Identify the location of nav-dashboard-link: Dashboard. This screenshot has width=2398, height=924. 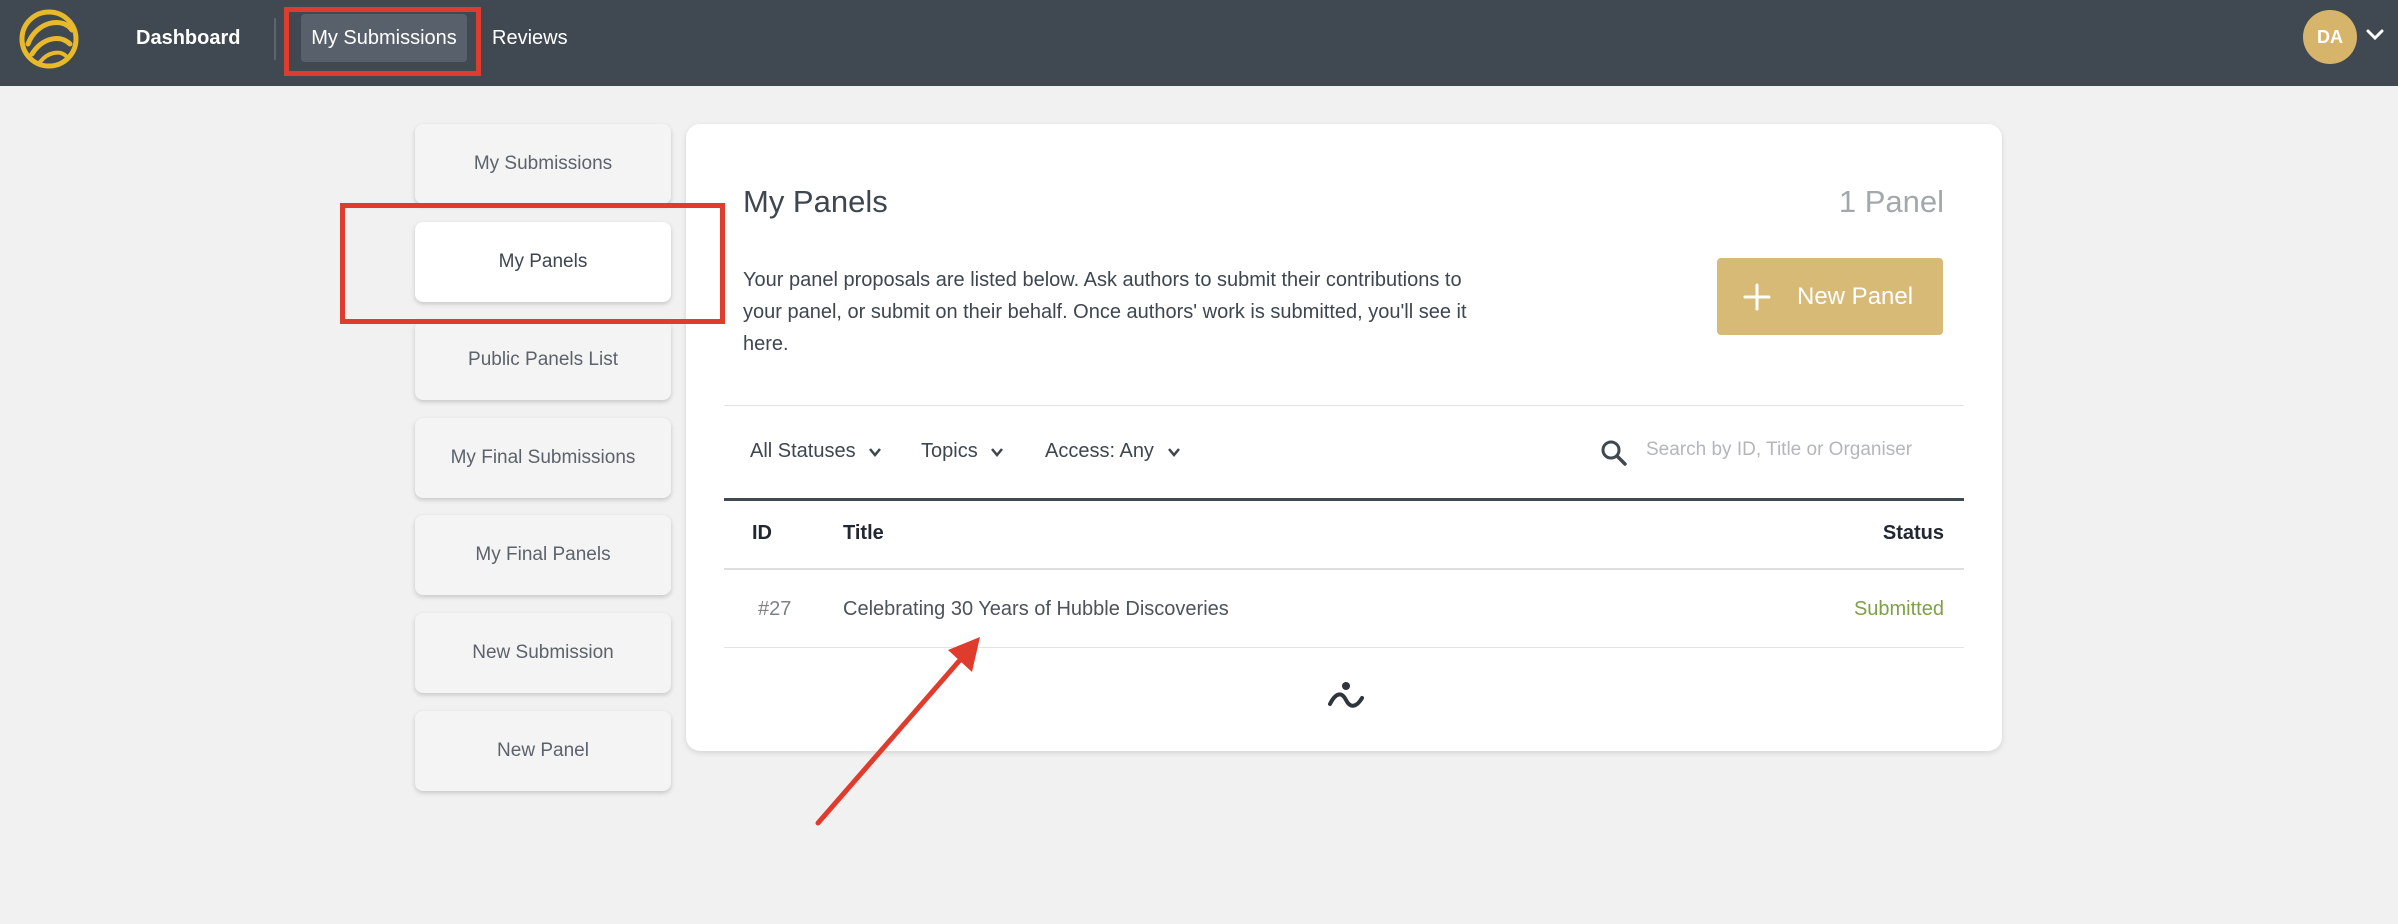
(188, 38).